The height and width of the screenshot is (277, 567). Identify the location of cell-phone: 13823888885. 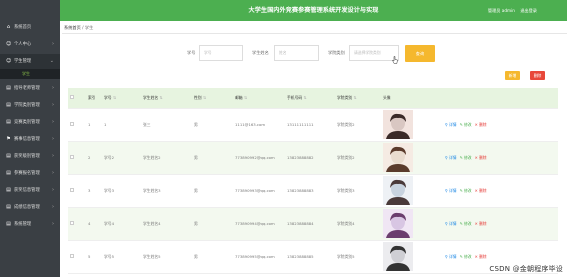
(310, 257).